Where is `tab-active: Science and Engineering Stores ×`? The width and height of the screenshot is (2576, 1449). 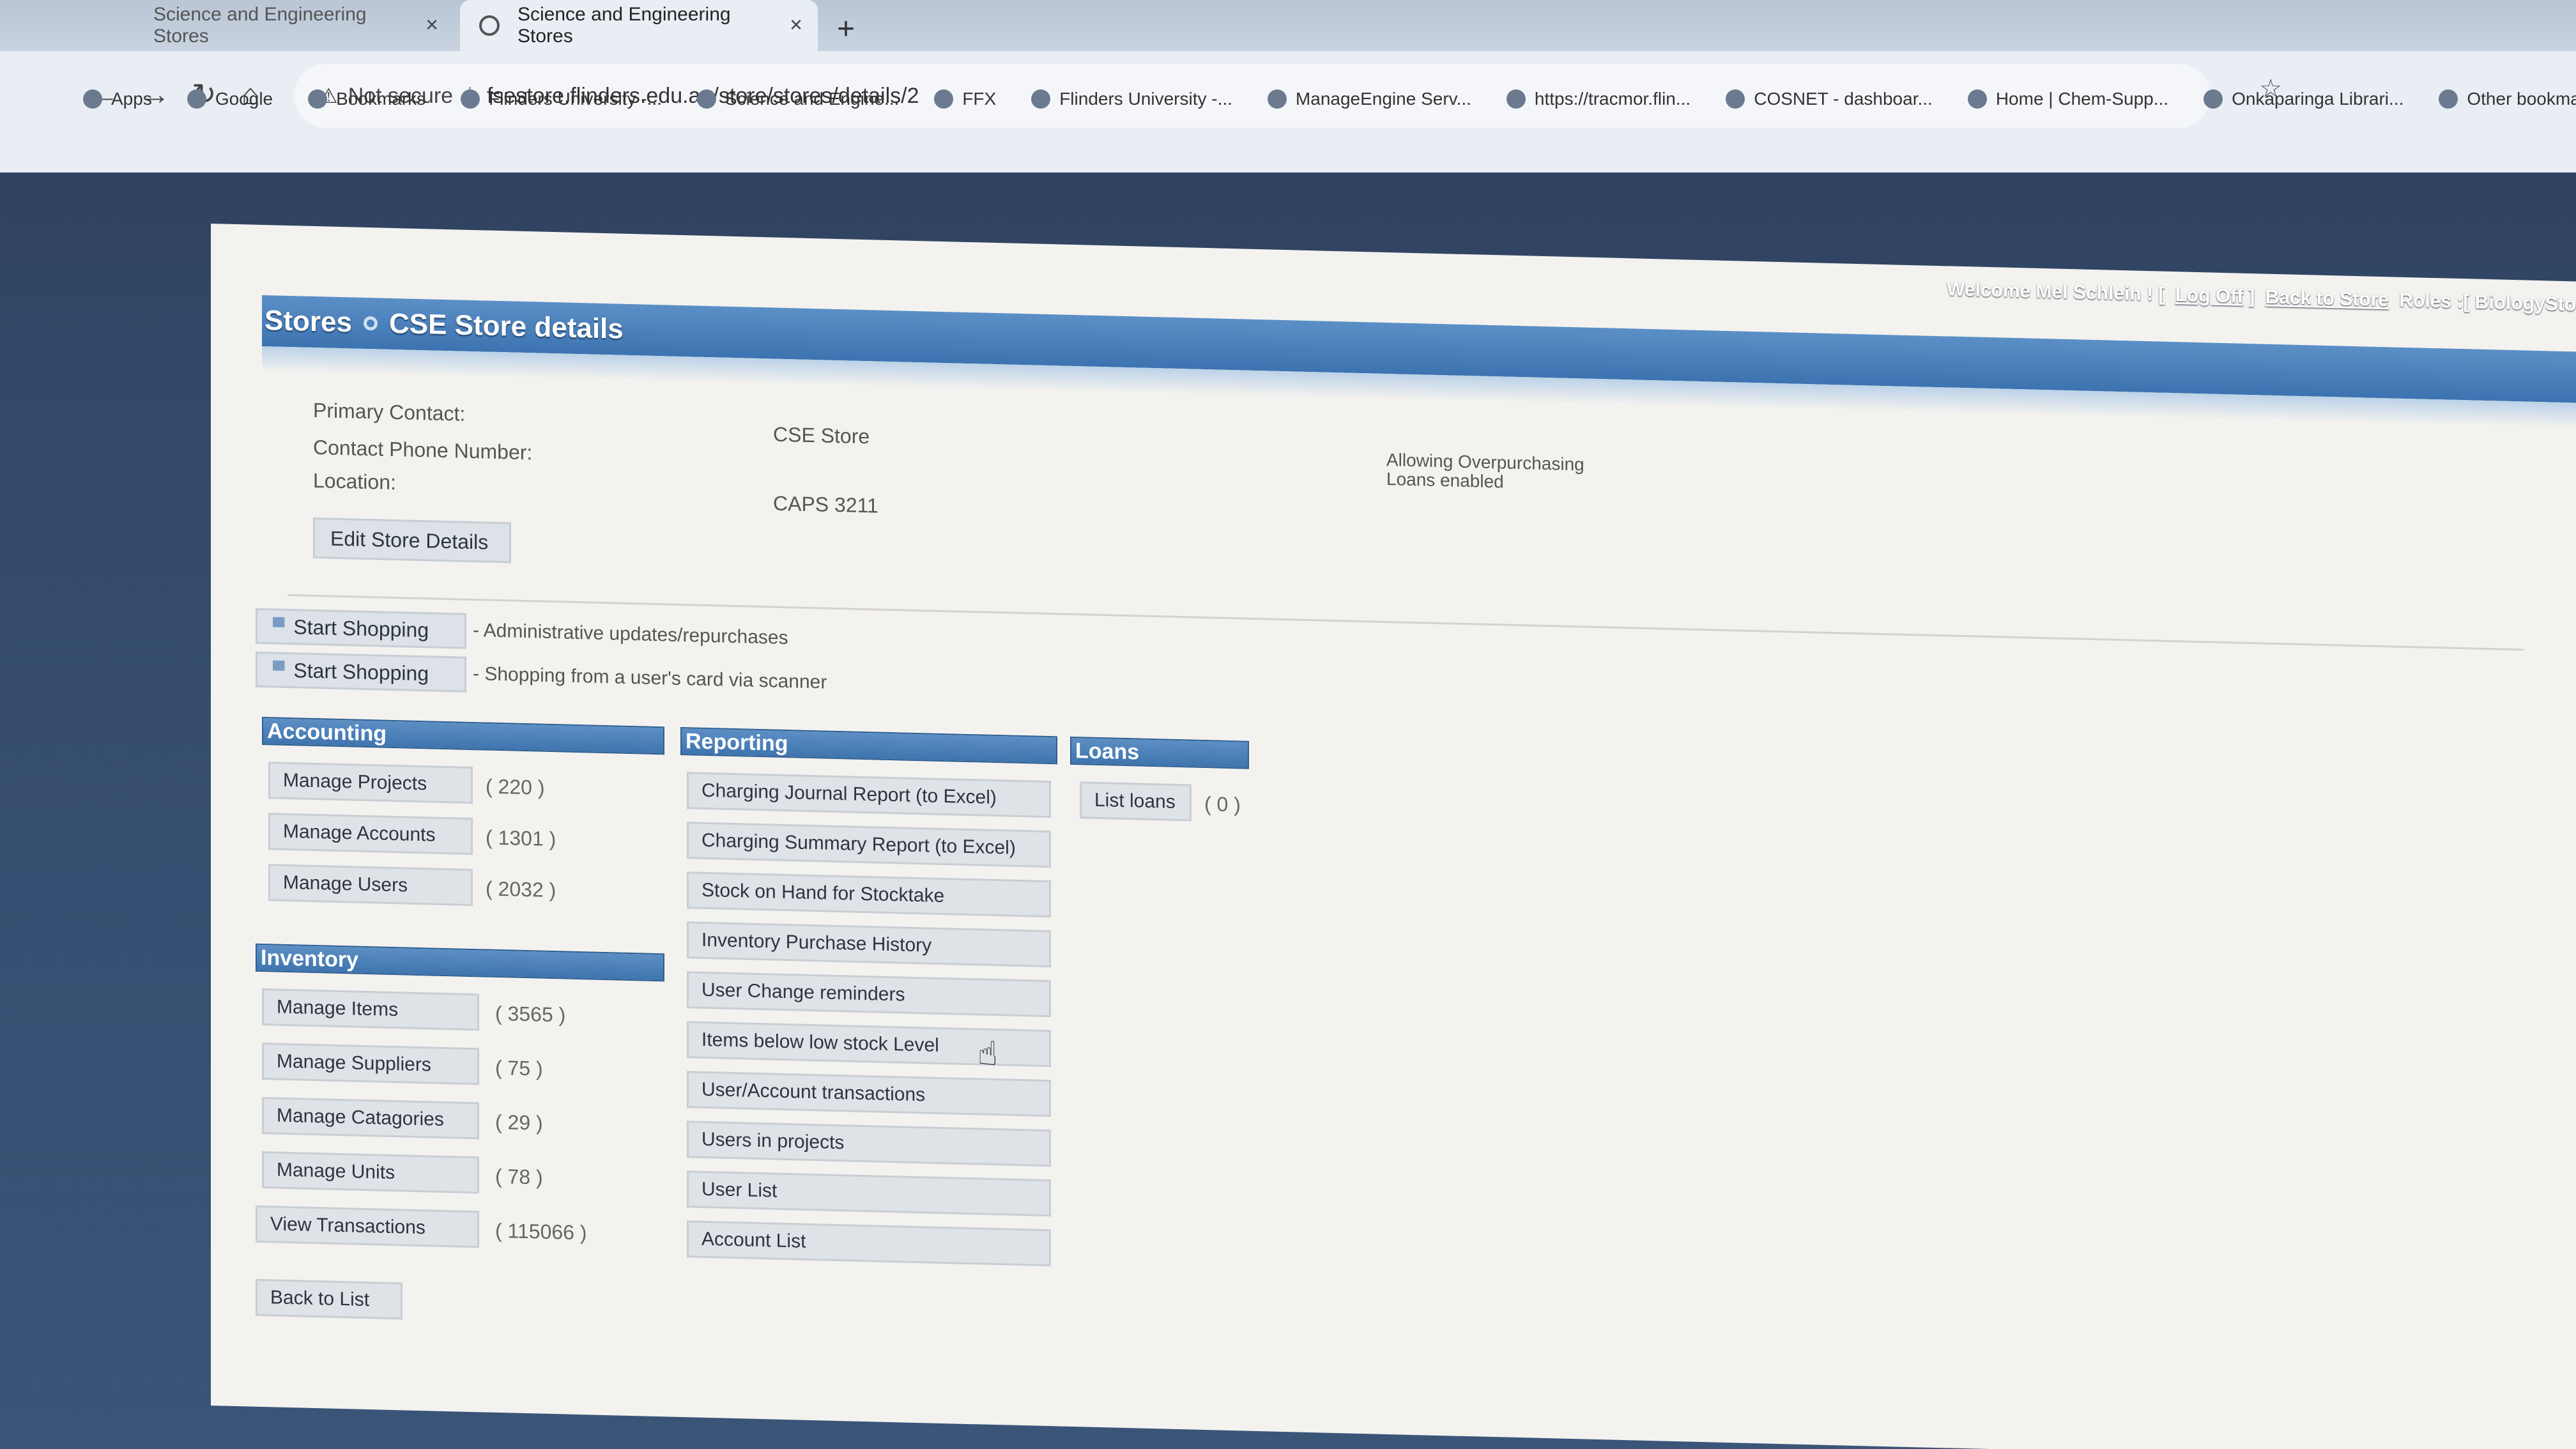
tab-active: Science and Engineering Stores × is located at coordinates (639, 25).